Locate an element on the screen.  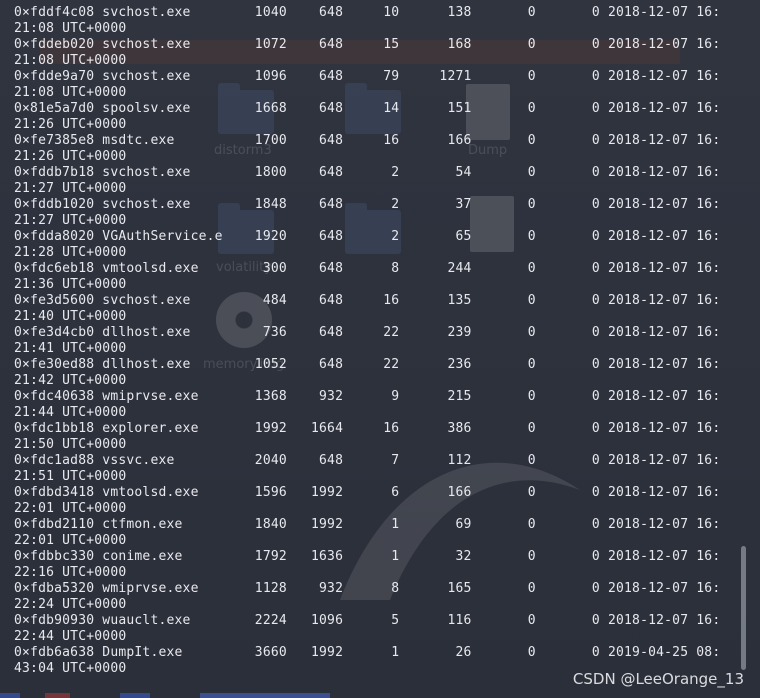
process-row-continuation: 21:36 UTC+0000 is located at coordinates (70, 284).